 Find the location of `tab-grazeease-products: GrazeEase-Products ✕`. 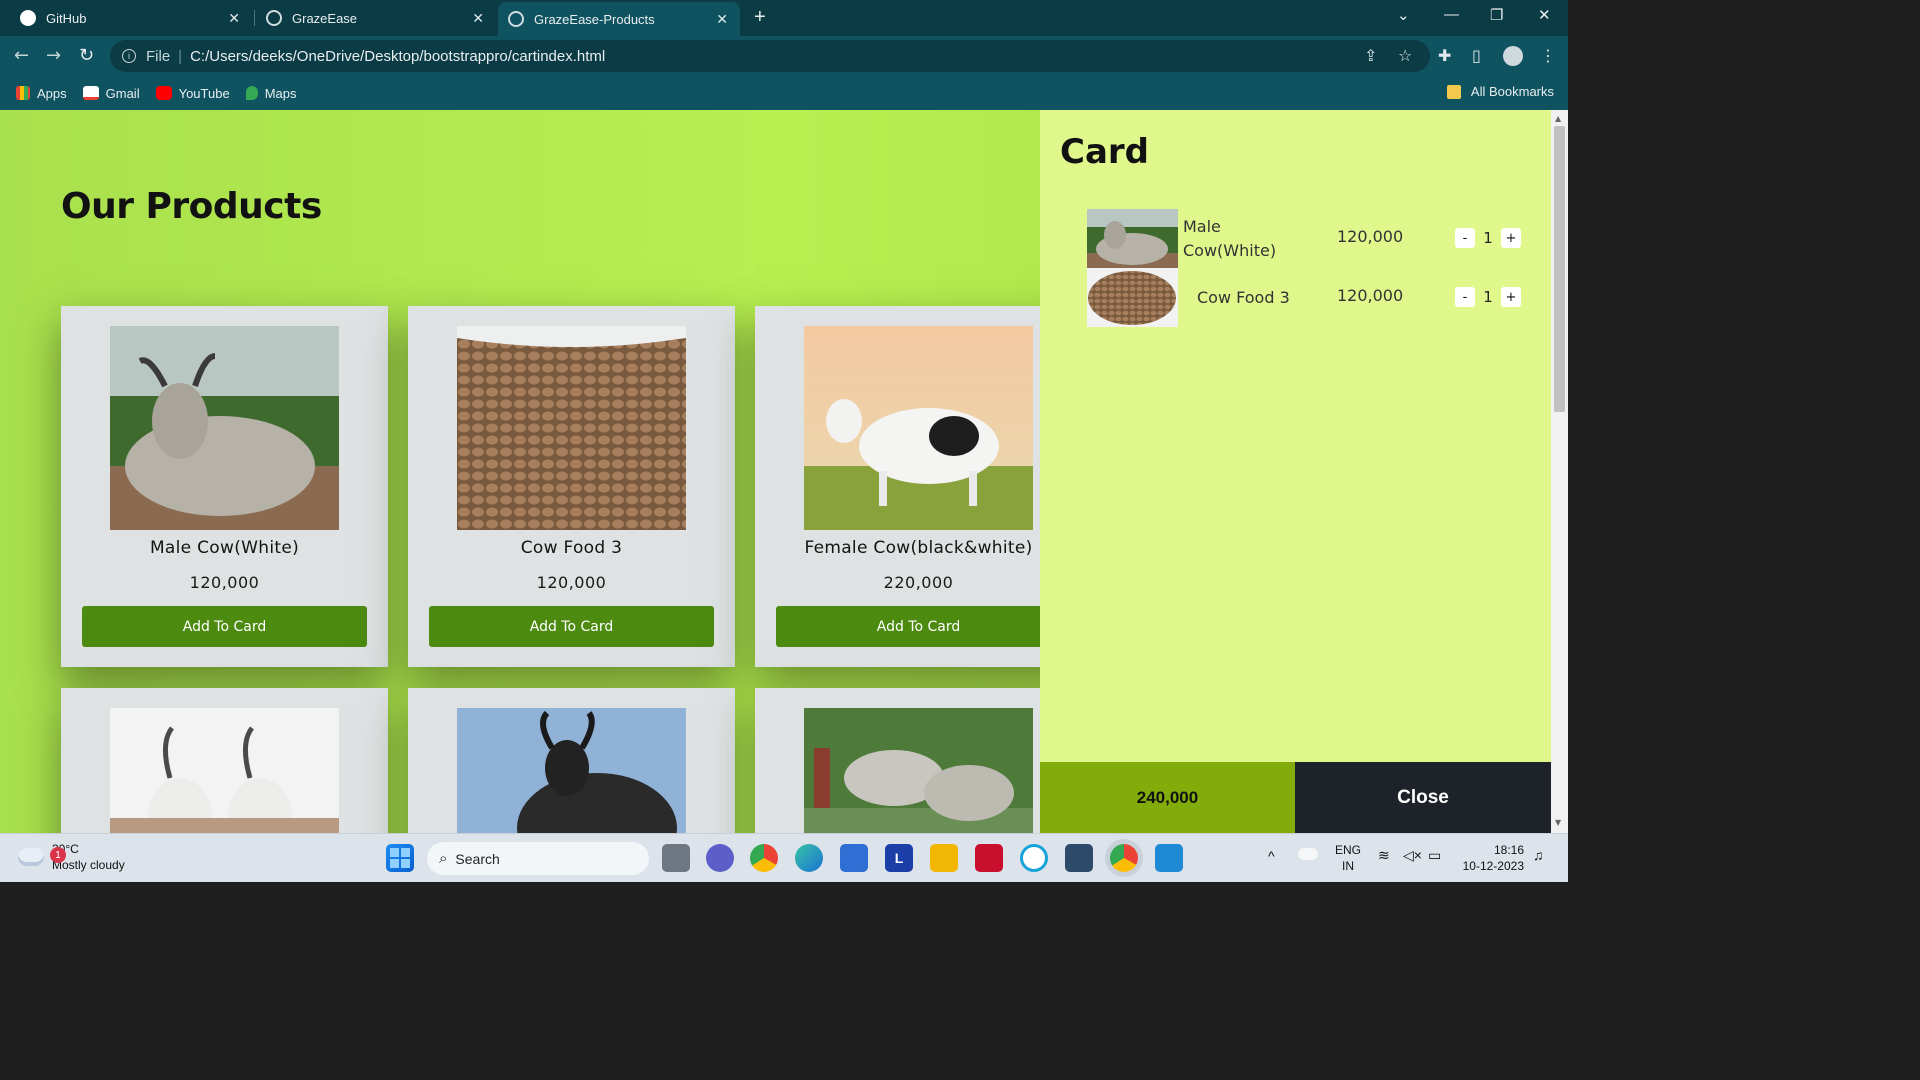

tab-grazeease-products: GrazeEase-Products ✕ is located at coordinates (619, 19).